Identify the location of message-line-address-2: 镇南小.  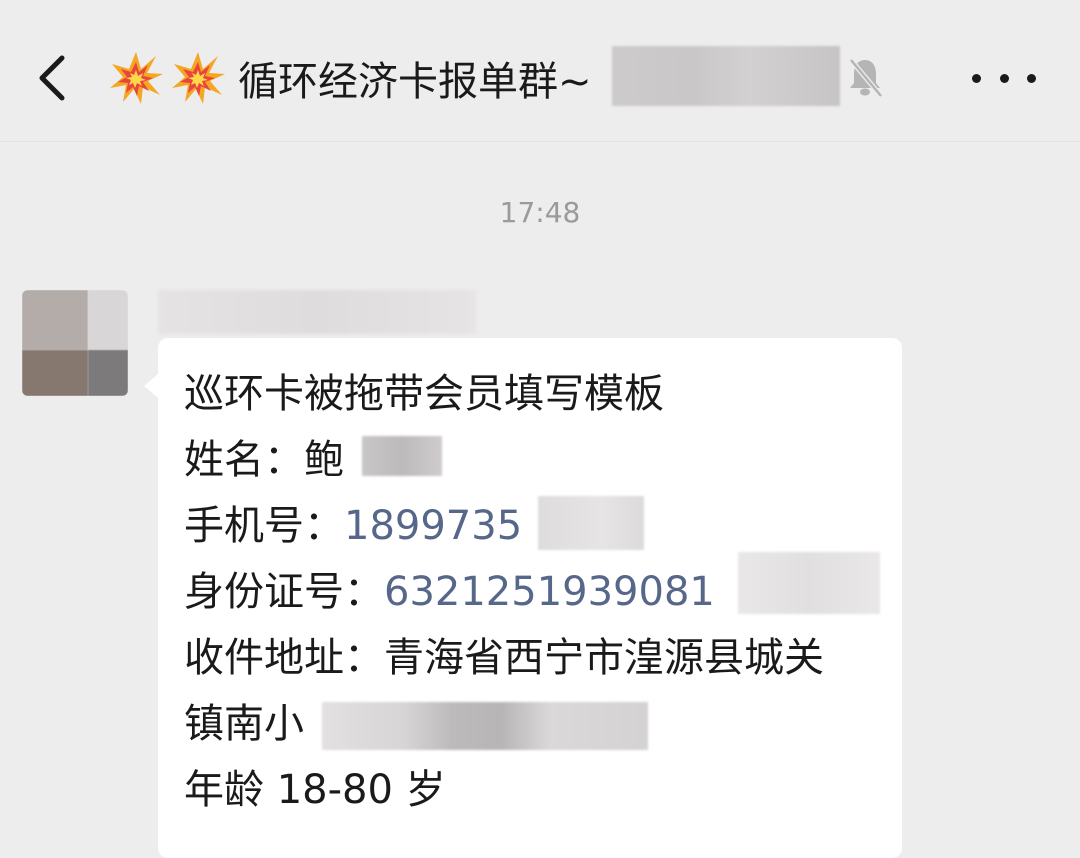
(244, 724).